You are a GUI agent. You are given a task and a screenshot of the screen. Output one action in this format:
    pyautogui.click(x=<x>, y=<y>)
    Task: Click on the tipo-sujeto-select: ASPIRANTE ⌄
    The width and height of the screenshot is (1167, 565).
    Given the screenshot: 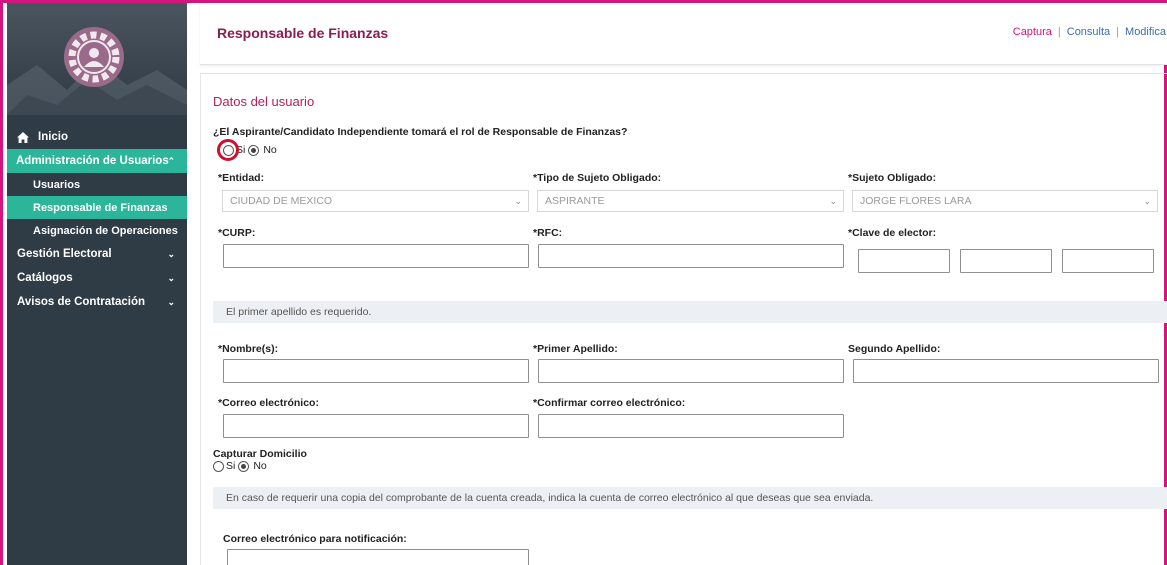 What is the action you would take?
    pyautogui.click(x=690, y=201)
    